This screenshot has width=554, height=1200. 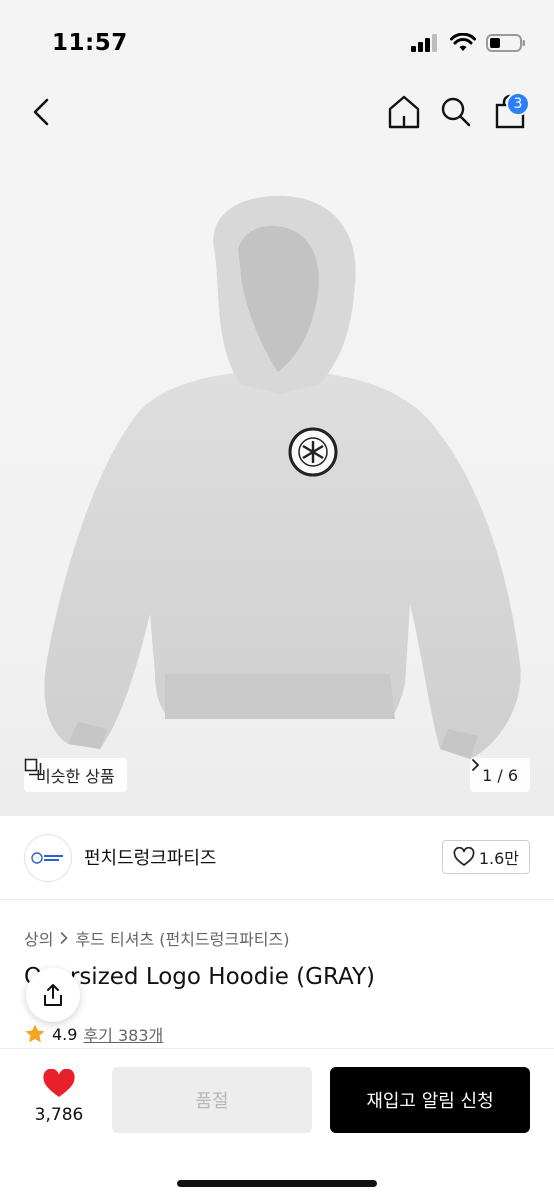 I want to click on nav-bar, so click(x=277, y=113).